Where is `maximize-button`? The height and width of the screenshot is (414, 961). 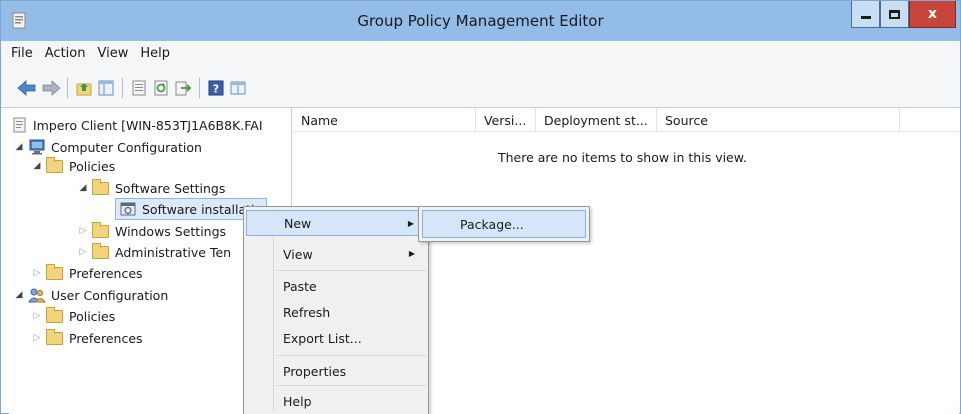 maximize-button is located at coordinates (894, 14).